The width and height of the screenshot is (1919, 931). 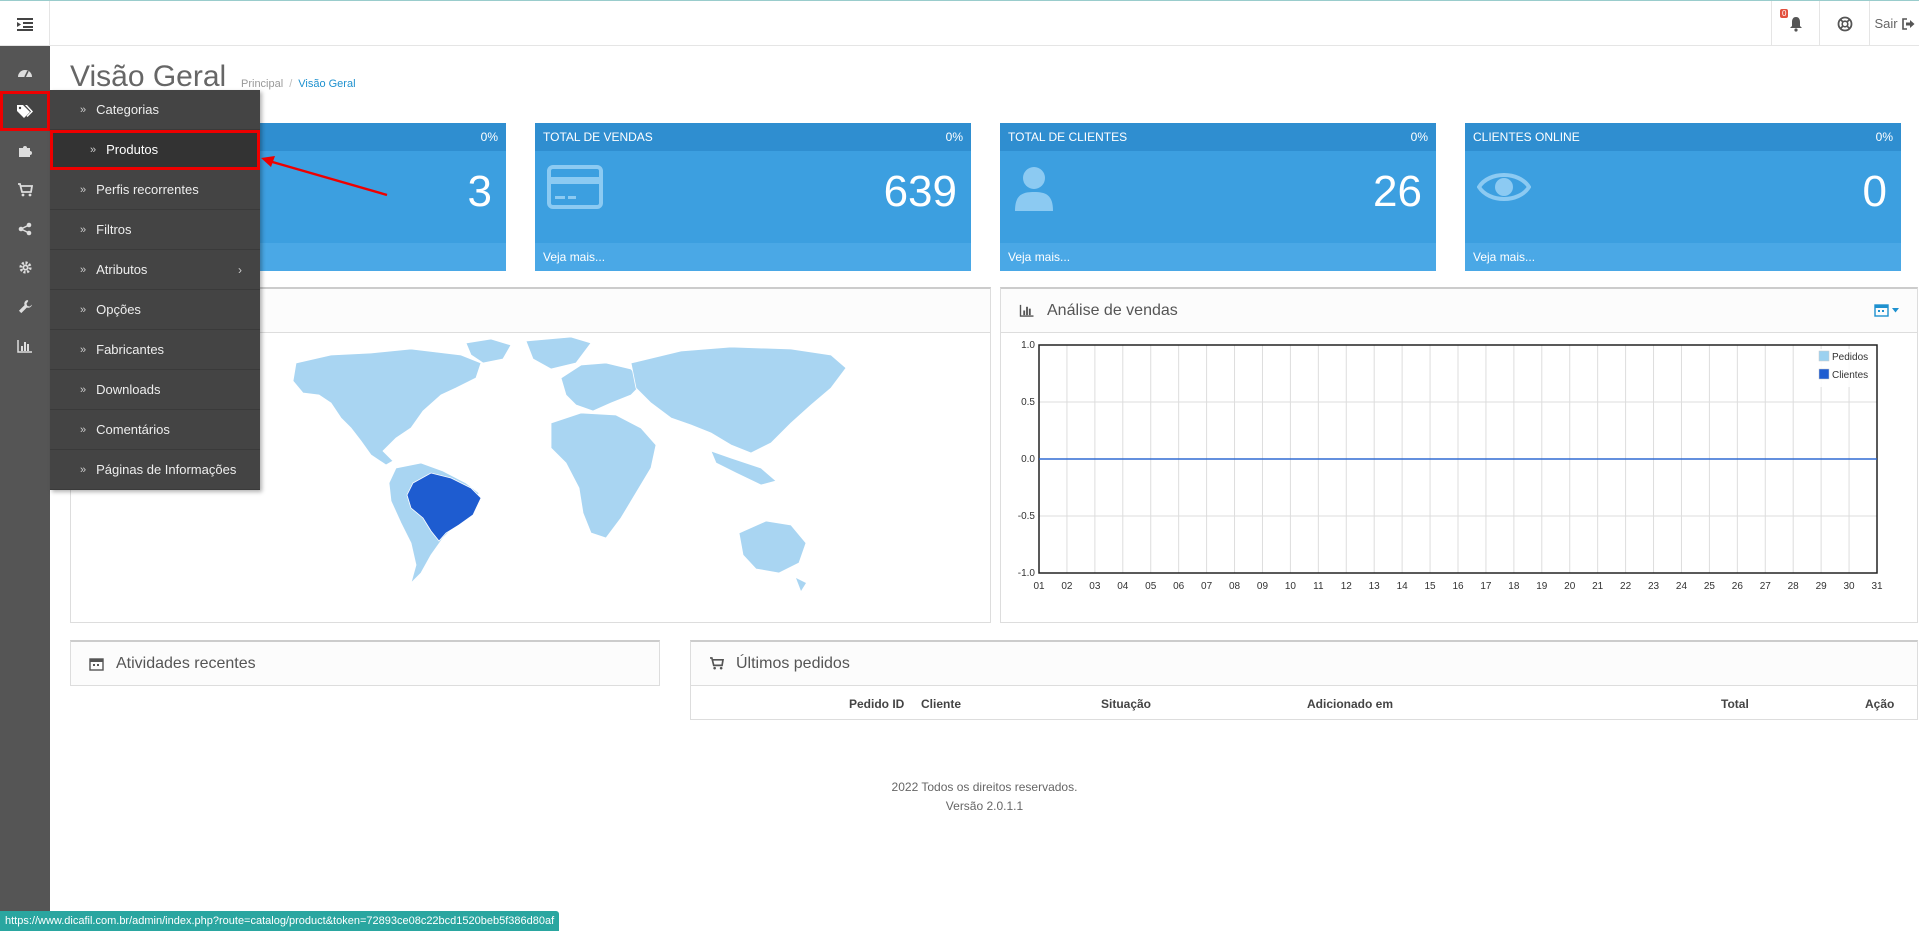 What do you see at coordinates (1291, 586) in the screenshot?
I see `x-tick-label: 10` at bounding box center [1291, 586].